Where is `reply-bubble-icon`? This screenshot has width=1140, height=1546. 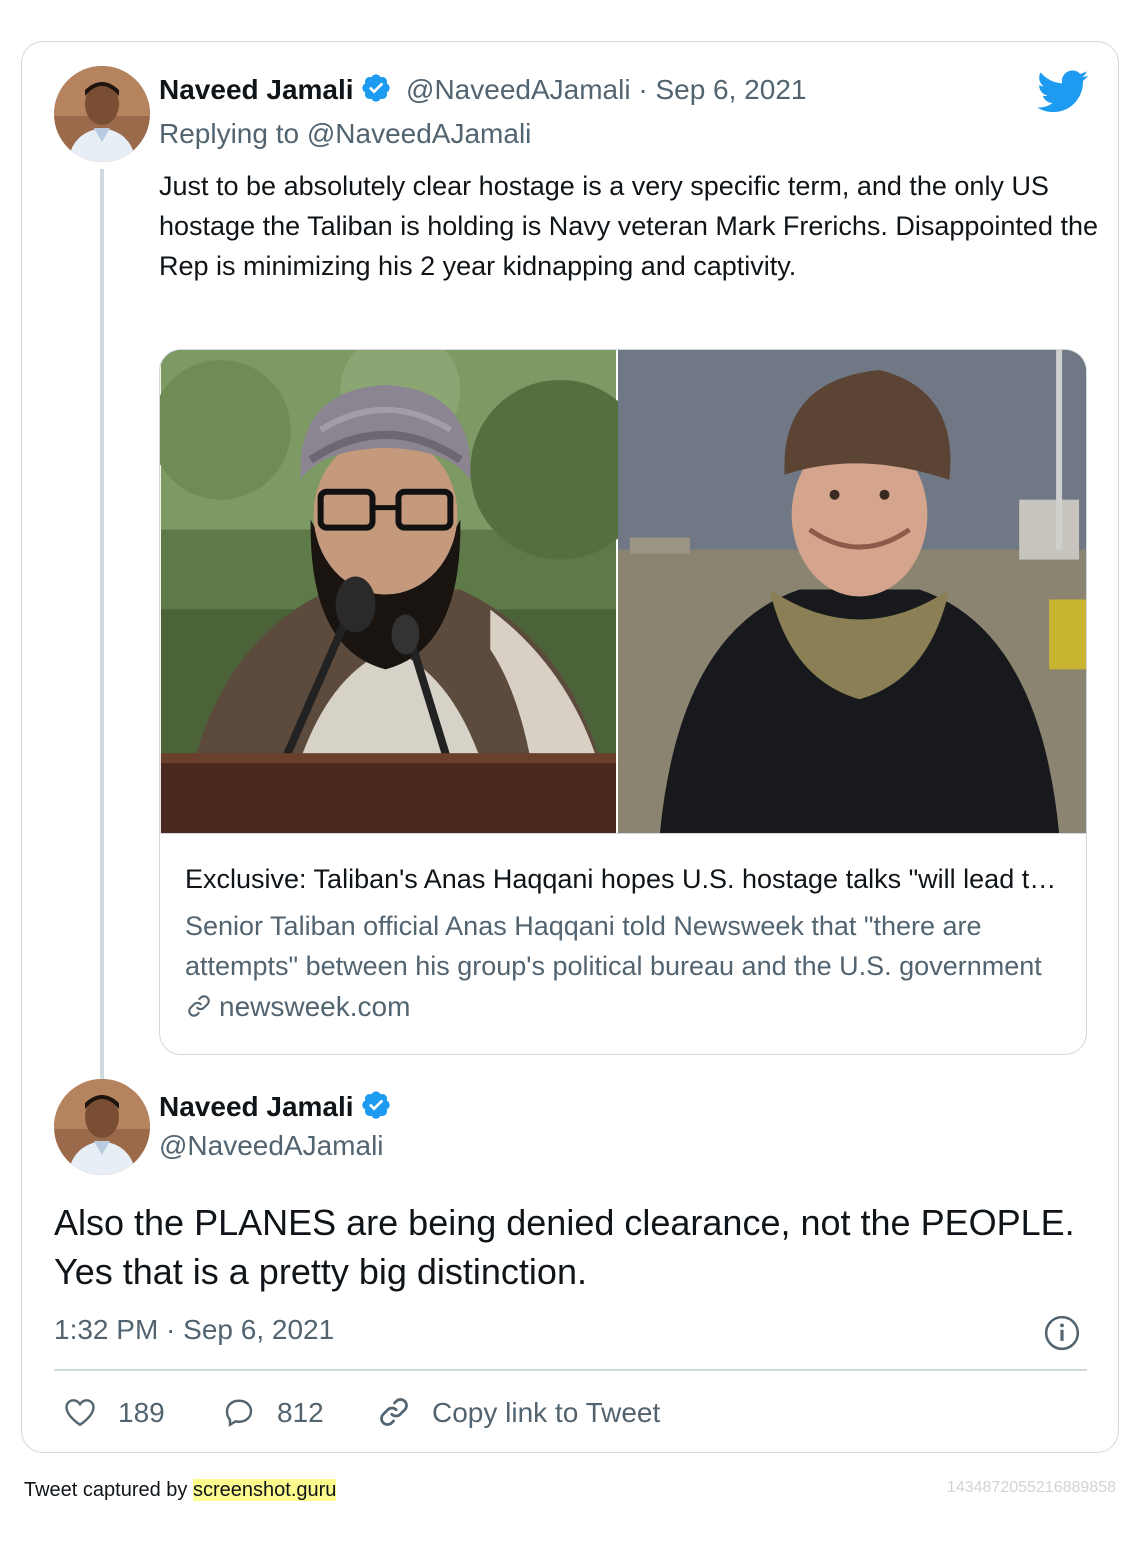 reply-bubble-icon is located at coordinates (249, 1412).